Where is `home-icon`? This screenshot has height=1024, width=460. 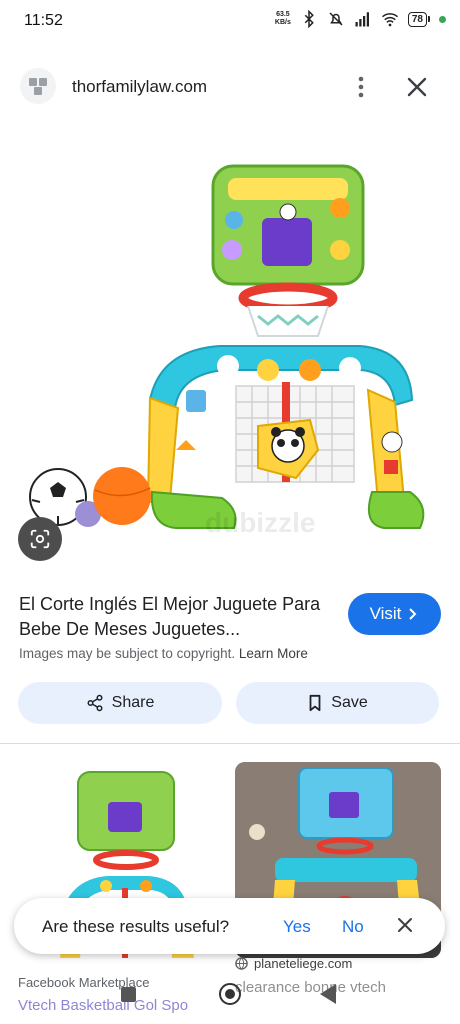
home-icon is located at coordinates (230, 994).